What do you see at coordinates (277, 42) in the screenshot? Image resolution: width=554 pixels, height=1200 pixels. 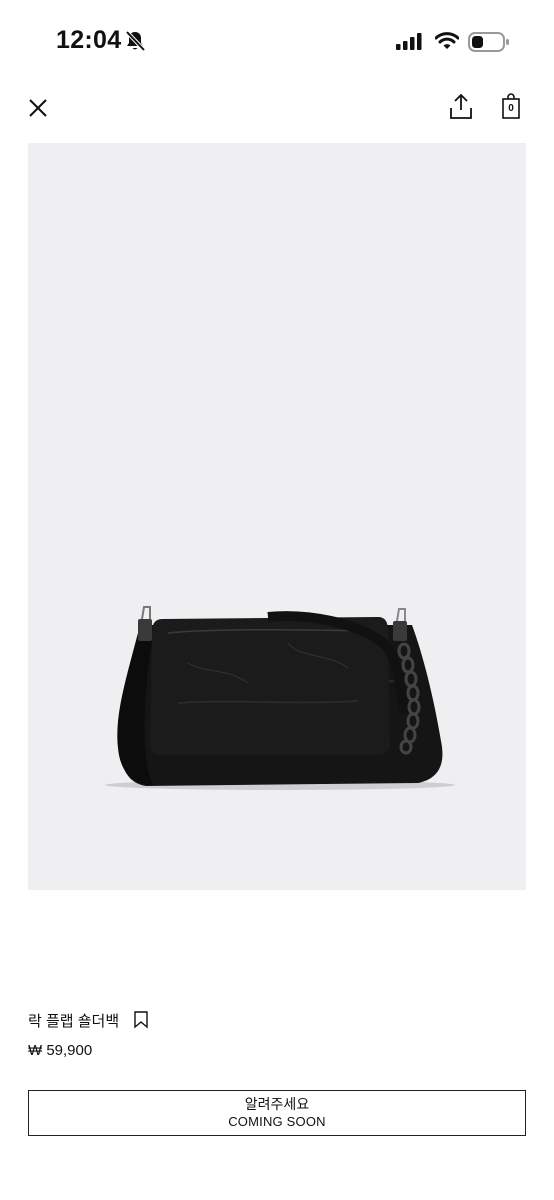 I see `status-bar: 12:04` at bounding box center [277, 42].